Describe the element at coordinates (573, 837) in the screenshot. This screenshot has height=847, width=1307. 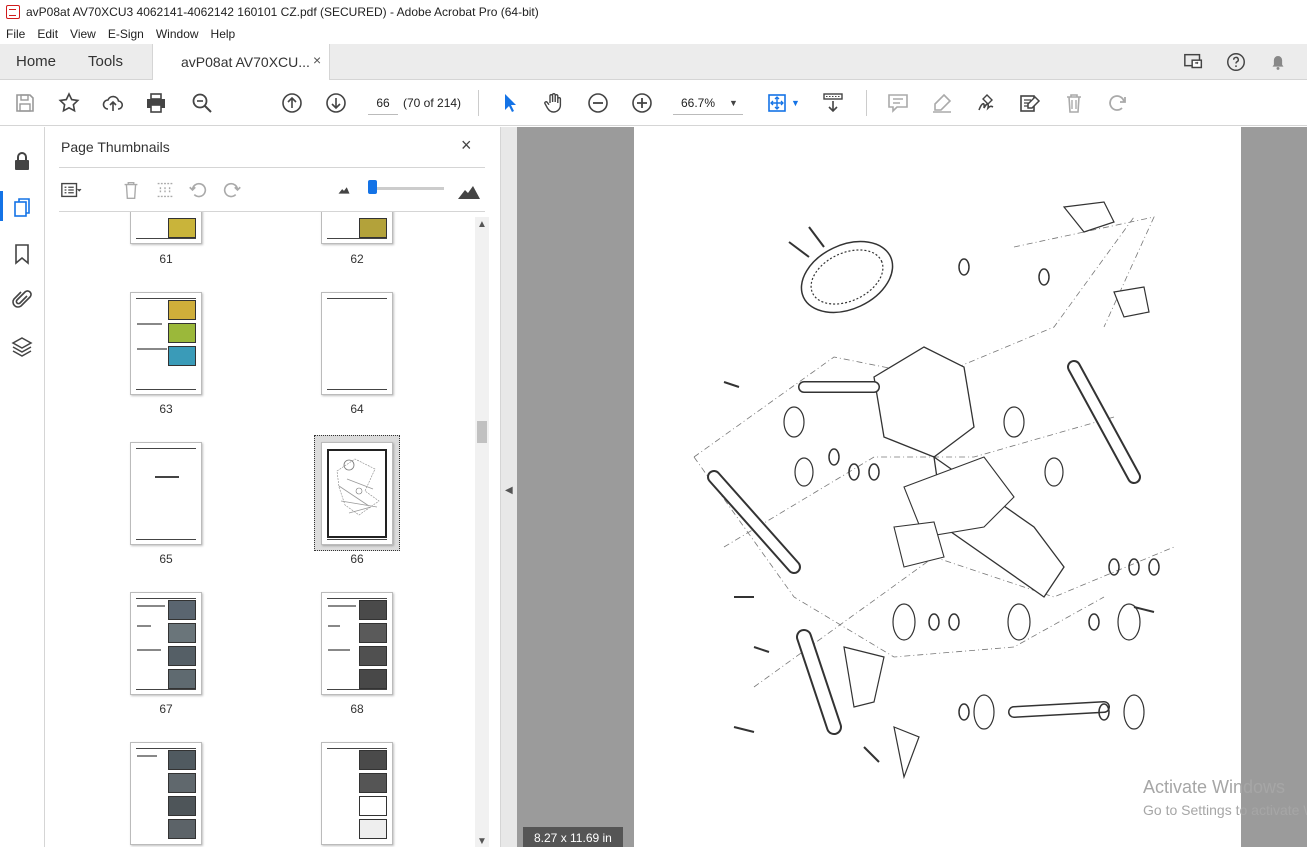
I see `page-size-label: 8.27 x 11.69 in` at that location.